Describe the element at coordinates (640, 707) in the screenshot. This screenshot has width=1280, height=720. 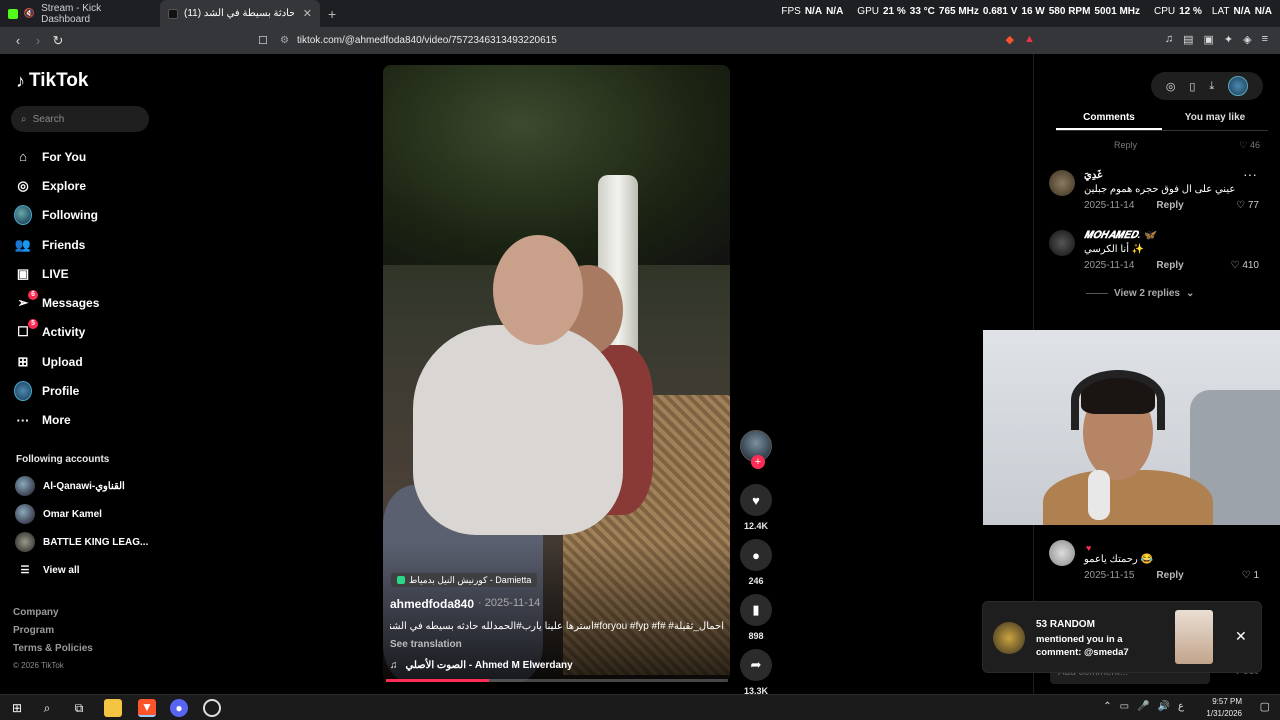
I see `windows-taskbar: ⊞ ⌕ ⧉ ▼ ● ⌃ ▭ 🎤 🔊 ع 9:57 PM 1/31/2026 ▢` at that location.